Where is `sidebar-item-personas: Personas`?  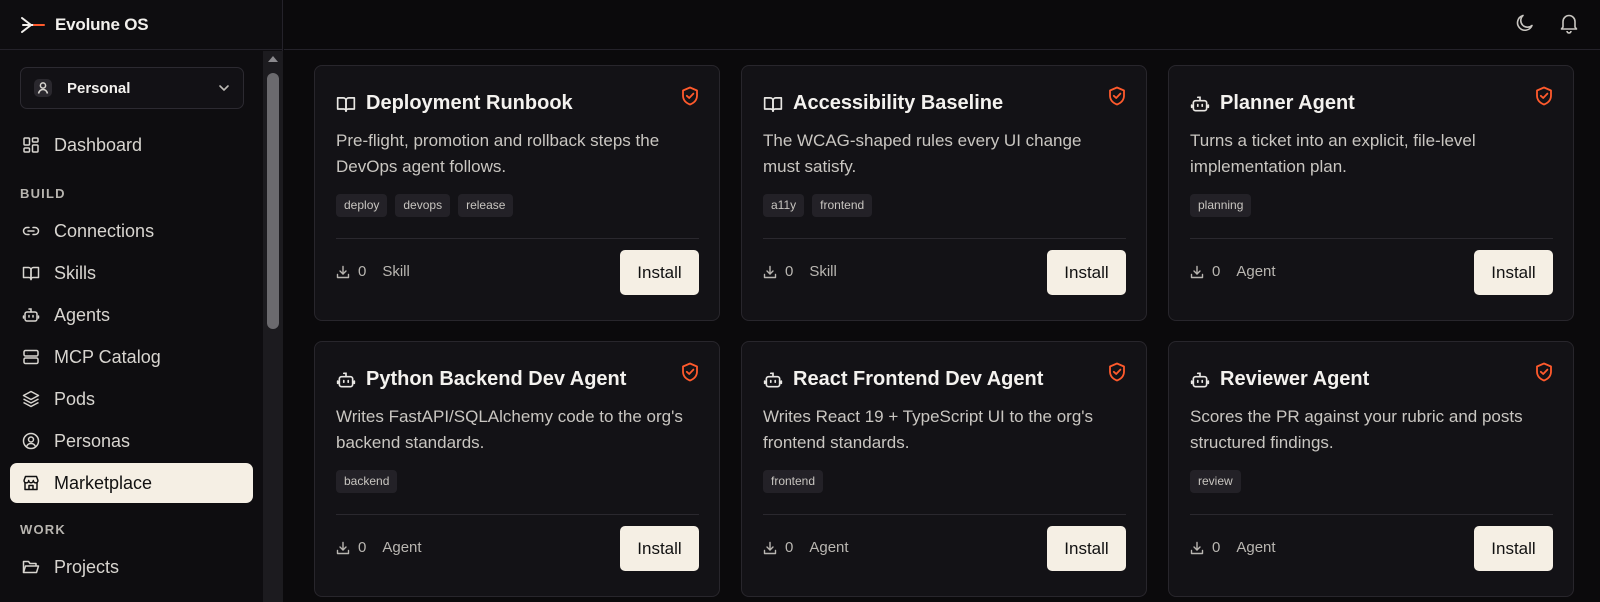
sidebar-item-personas: Personas is located at coordinates (131, 441).